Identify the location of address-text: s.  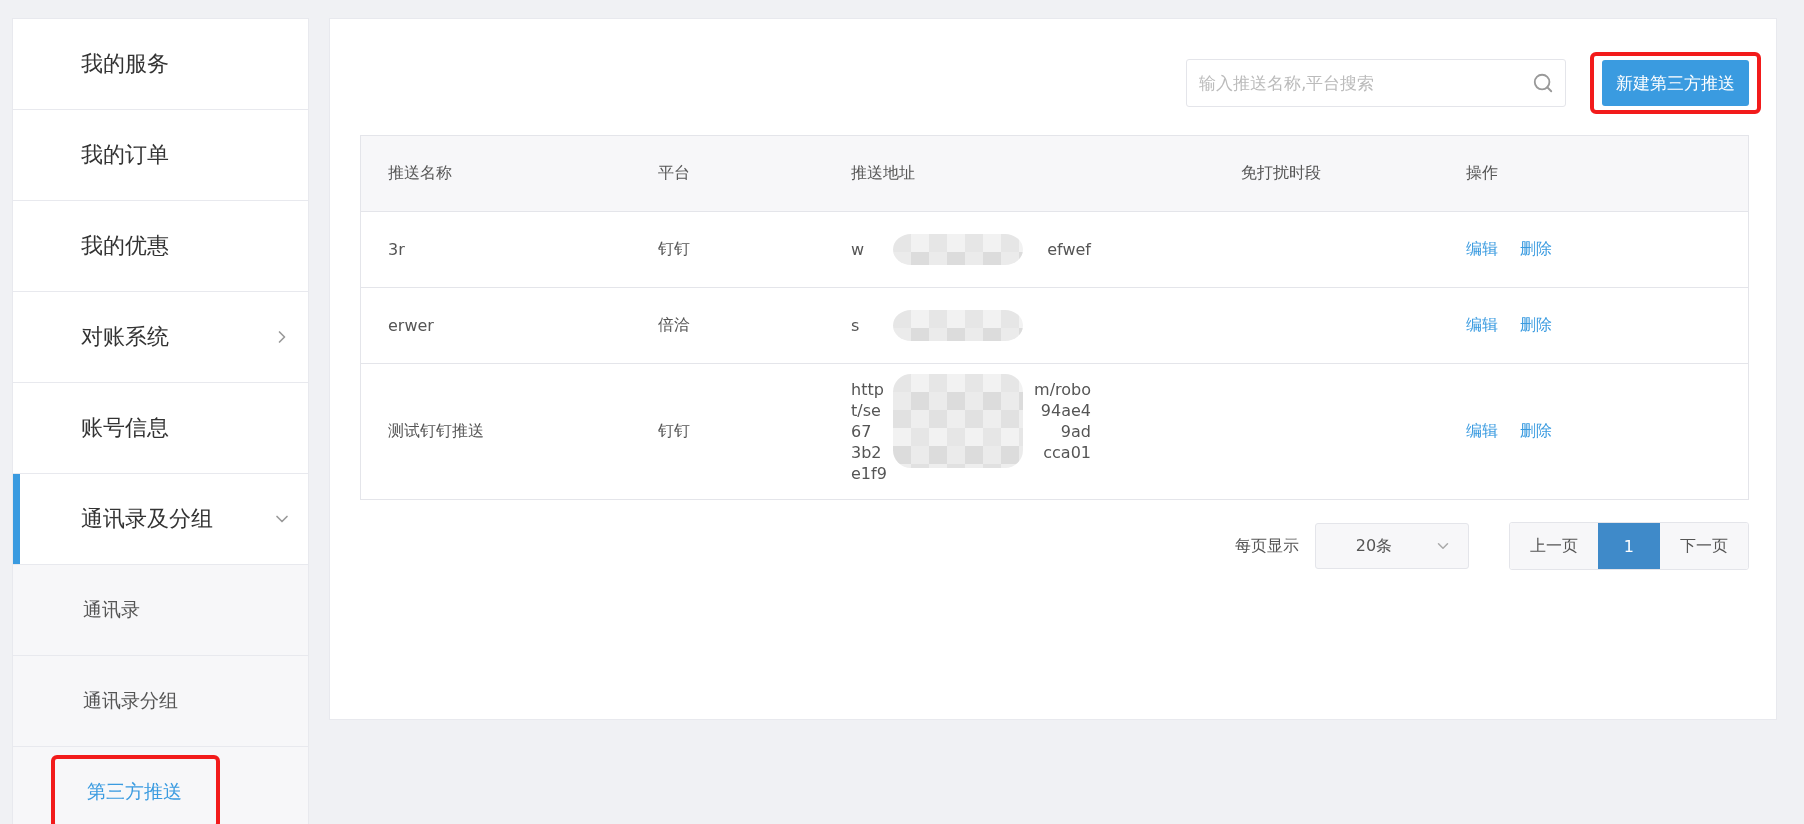
(855, 325).